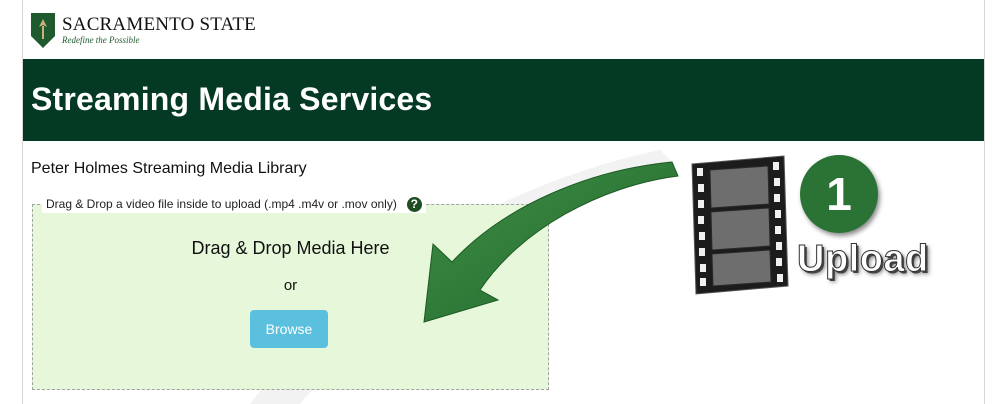 This screenshot has height=404, width=1000. Describe the element at coordinates (863, 259) in the screenshot. I see `upload-step-label: Upload` at that location.